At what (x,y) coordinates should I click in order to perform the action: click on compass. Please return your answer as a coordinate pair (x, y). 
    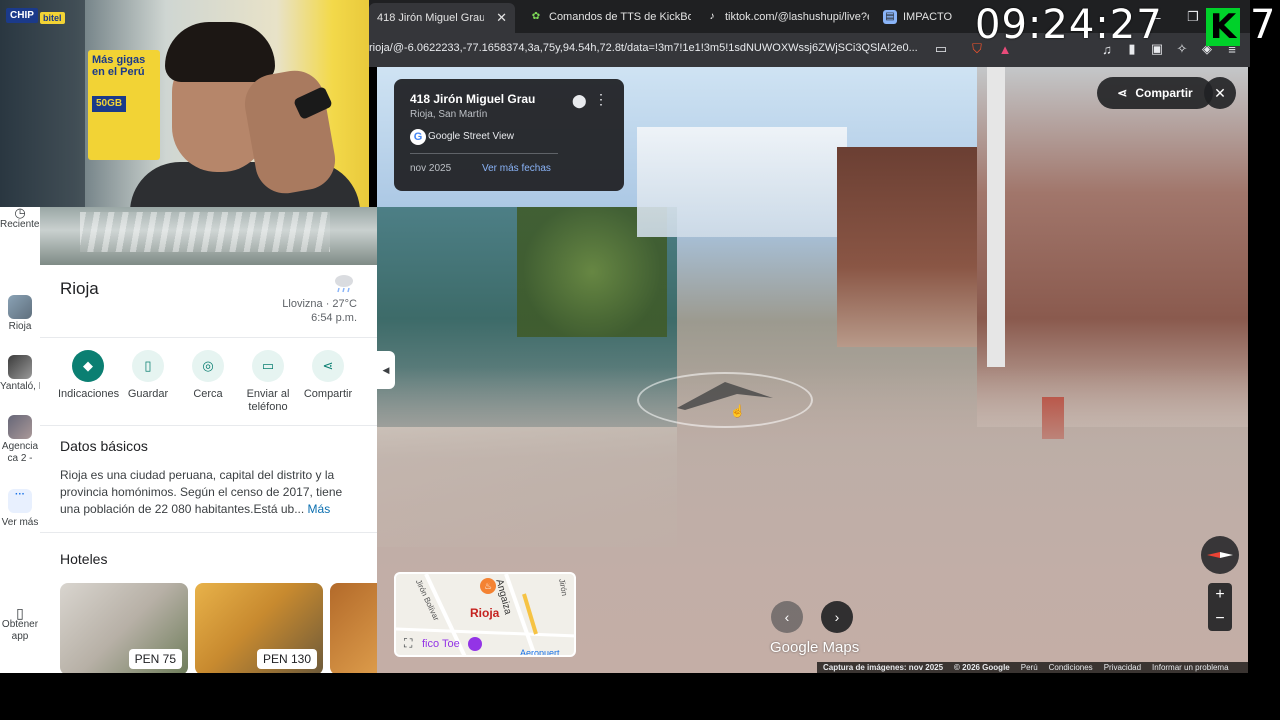
    Looking at the image, I should click on (1220, 555).